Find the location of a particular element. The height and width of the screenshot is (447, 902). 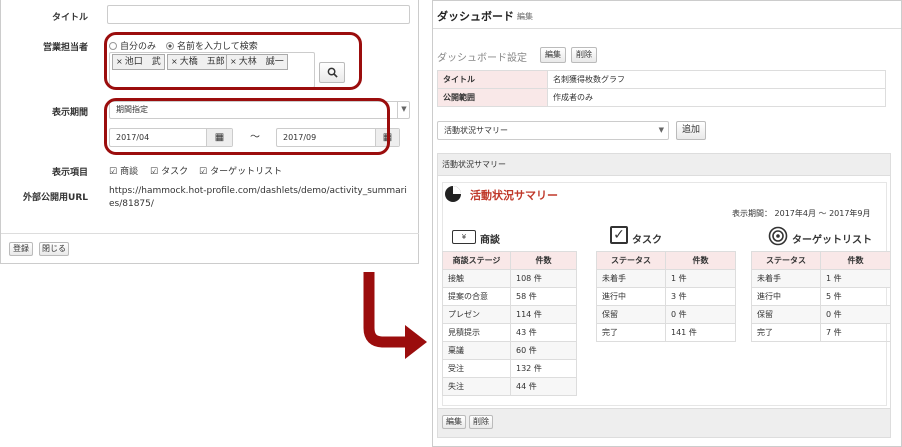

widget-header: 活動状況サマリー is located at coordinates (664, 165).